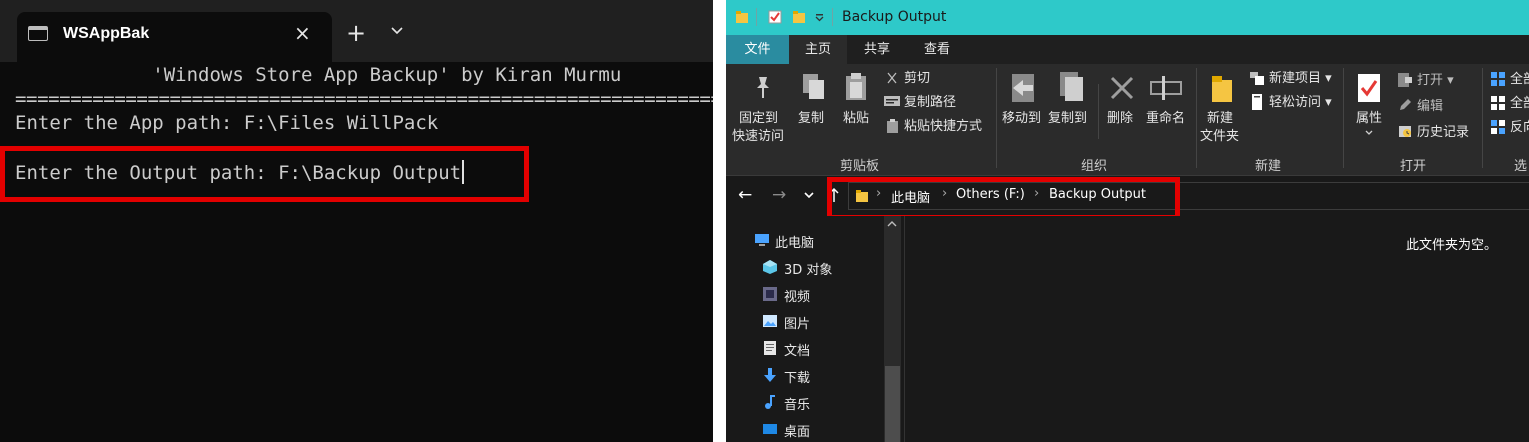  I want to click on window-title: Backup Output, so click(894, 17).